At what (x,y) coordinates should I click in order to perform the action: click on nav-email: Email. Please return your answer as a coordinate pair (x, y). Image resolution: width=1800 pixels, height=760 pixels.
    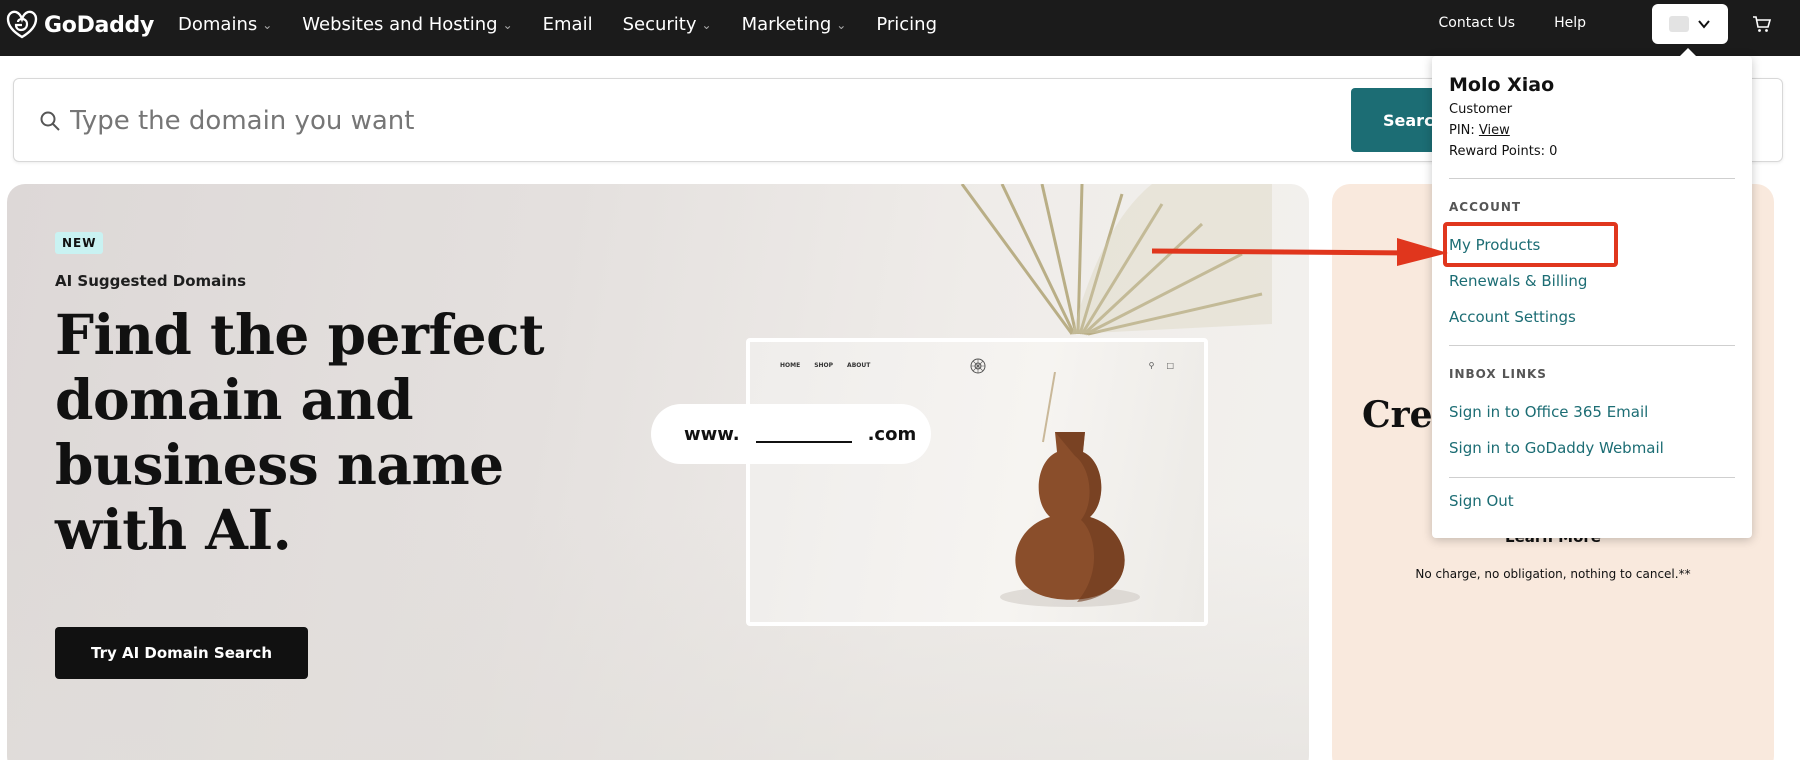
    Looking at the image, I should click on (568, 24).